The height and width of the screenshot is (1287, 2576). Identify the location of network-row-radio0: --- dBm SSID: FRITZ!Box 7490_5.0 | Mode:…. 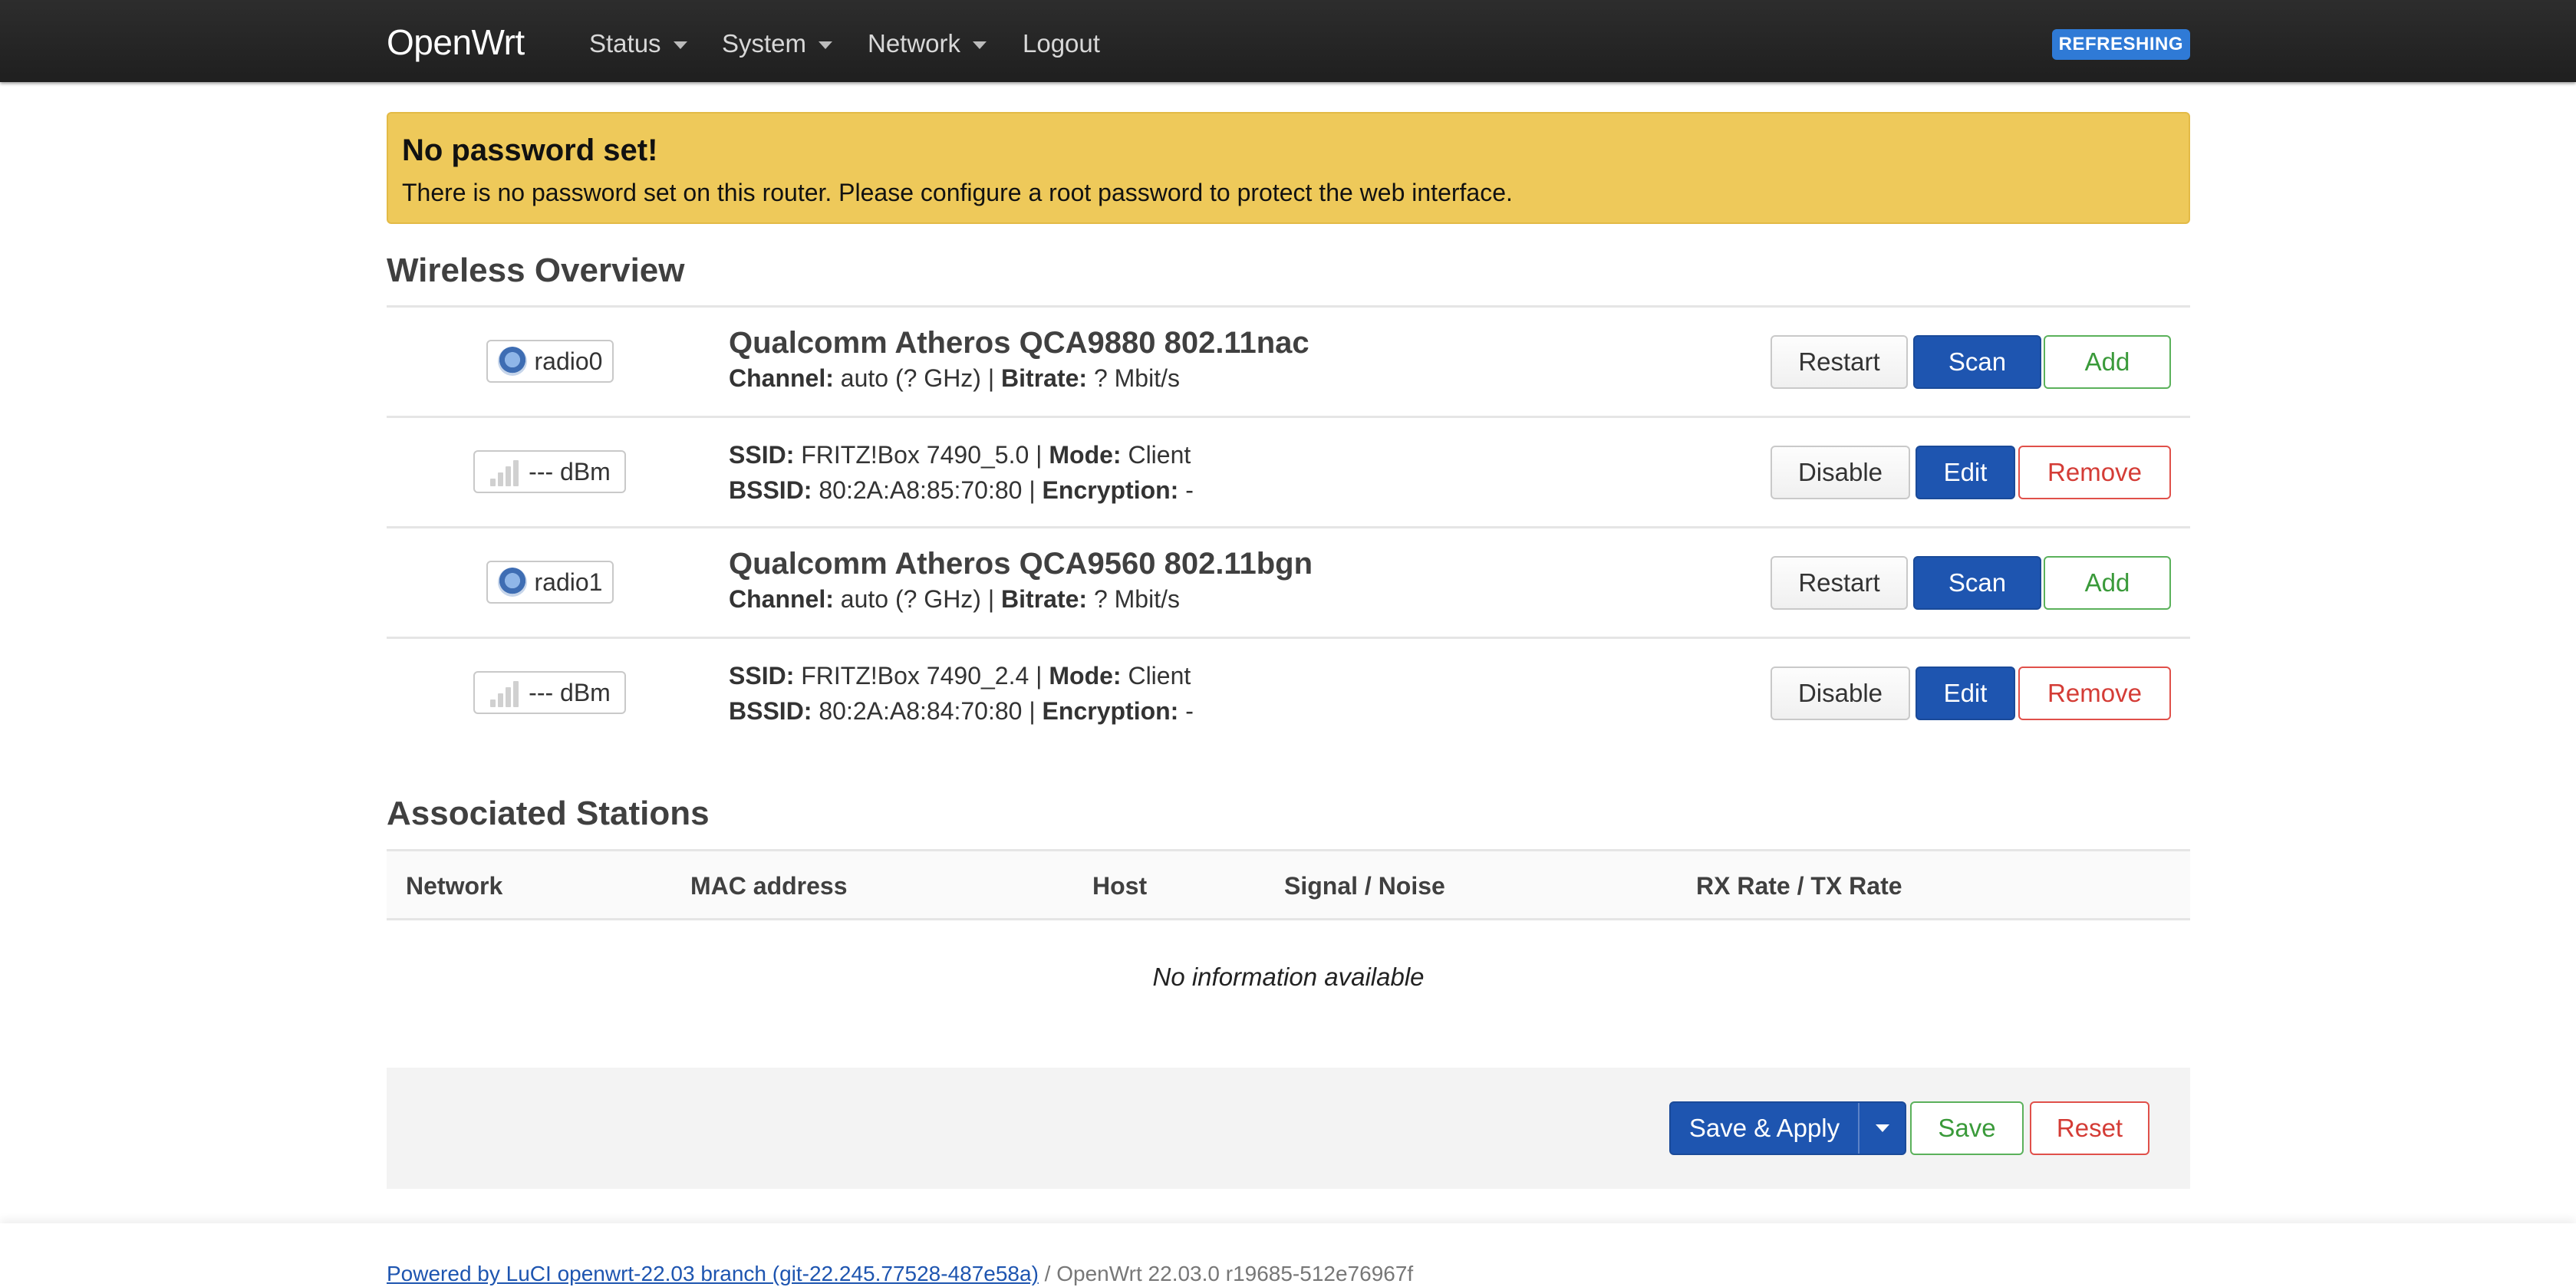
(1288, 471).